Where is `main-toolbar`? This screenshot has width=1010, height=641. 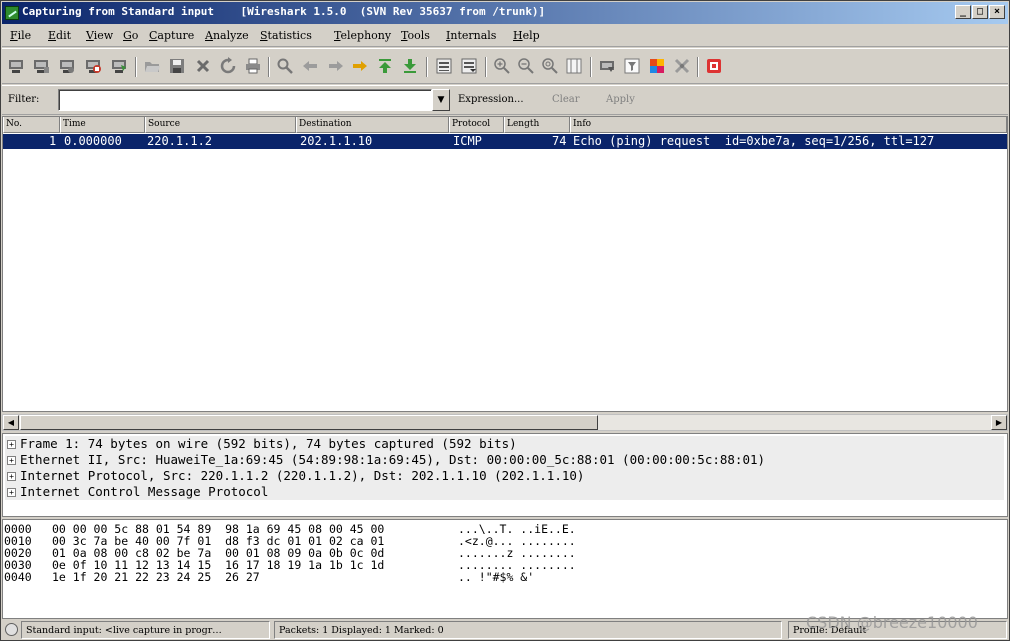
main-toolbar is located at coordinates (505, 66).